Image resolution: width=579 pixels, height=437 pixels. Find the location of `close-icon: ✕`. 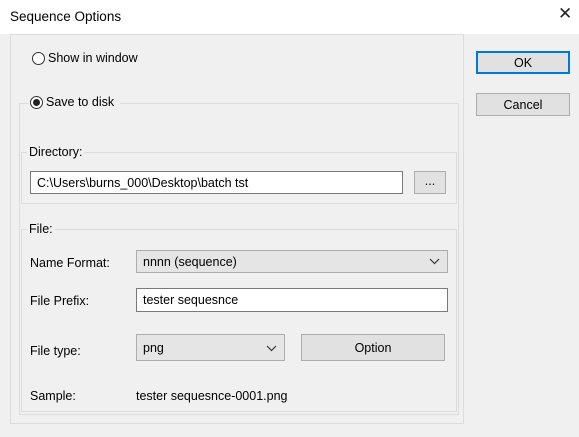

close-icon: ✕ is located at coordinates (565, 13).